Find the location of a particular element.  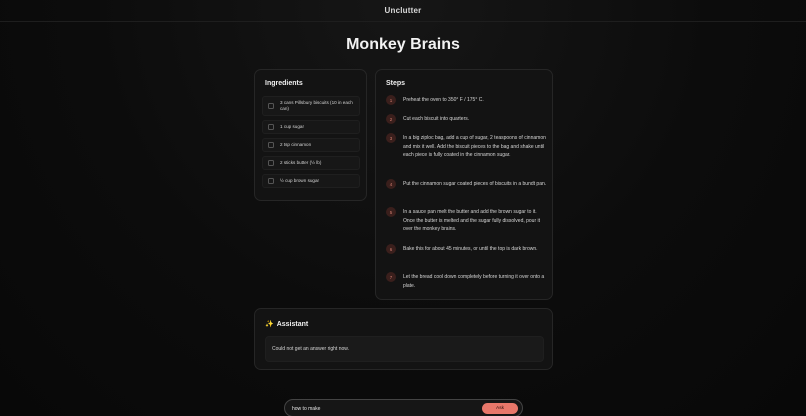

assistant-header: ✨ Assistant is located at coordinates (287, 324).